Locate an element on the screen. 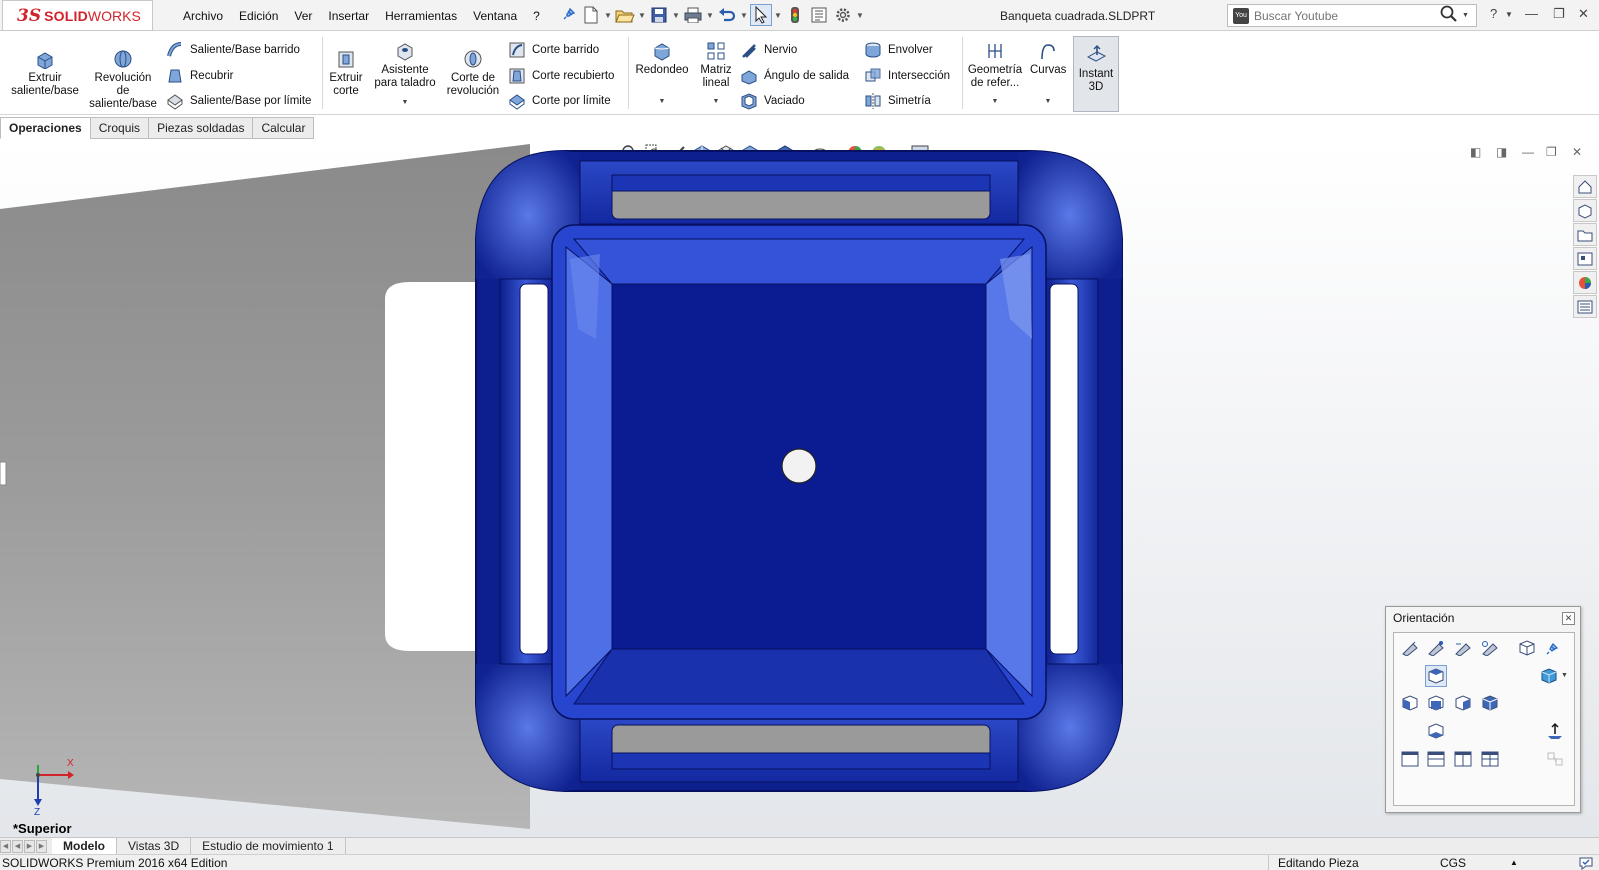  new-view-icon is located at coordinates (1410, 648).